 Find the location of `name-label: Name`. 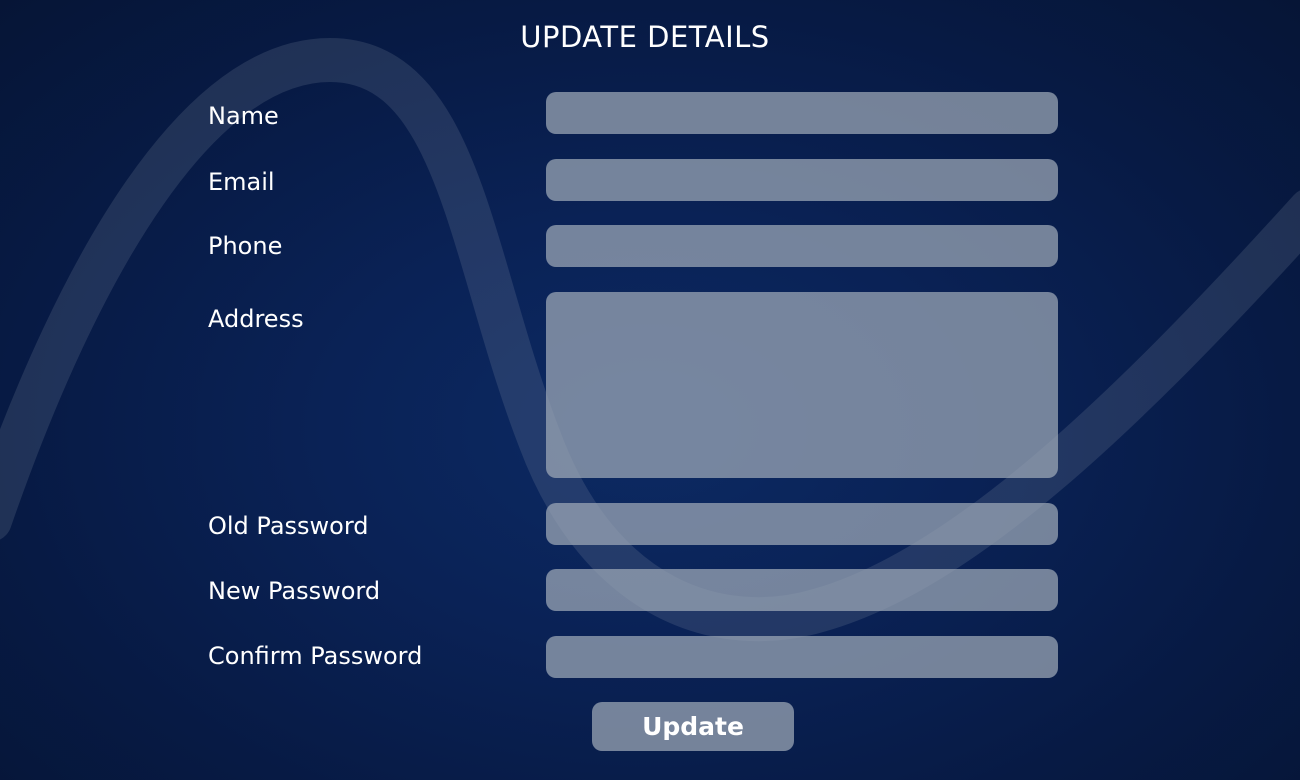

name-label: Name is located at coordinates (243, 116).